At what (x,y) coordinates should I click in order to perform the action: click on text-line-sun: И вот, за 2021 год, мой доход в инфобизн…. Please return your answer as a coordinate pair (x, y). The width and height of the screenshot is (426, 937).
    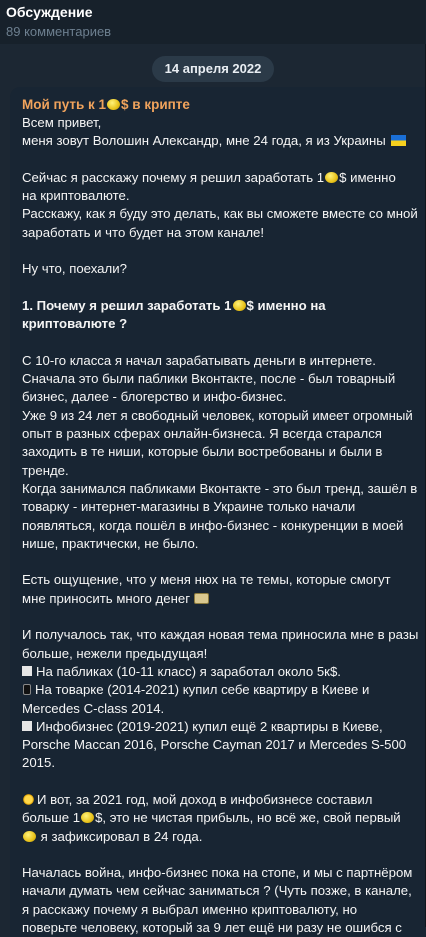
    Looking at the image, I should click on (220, 800).